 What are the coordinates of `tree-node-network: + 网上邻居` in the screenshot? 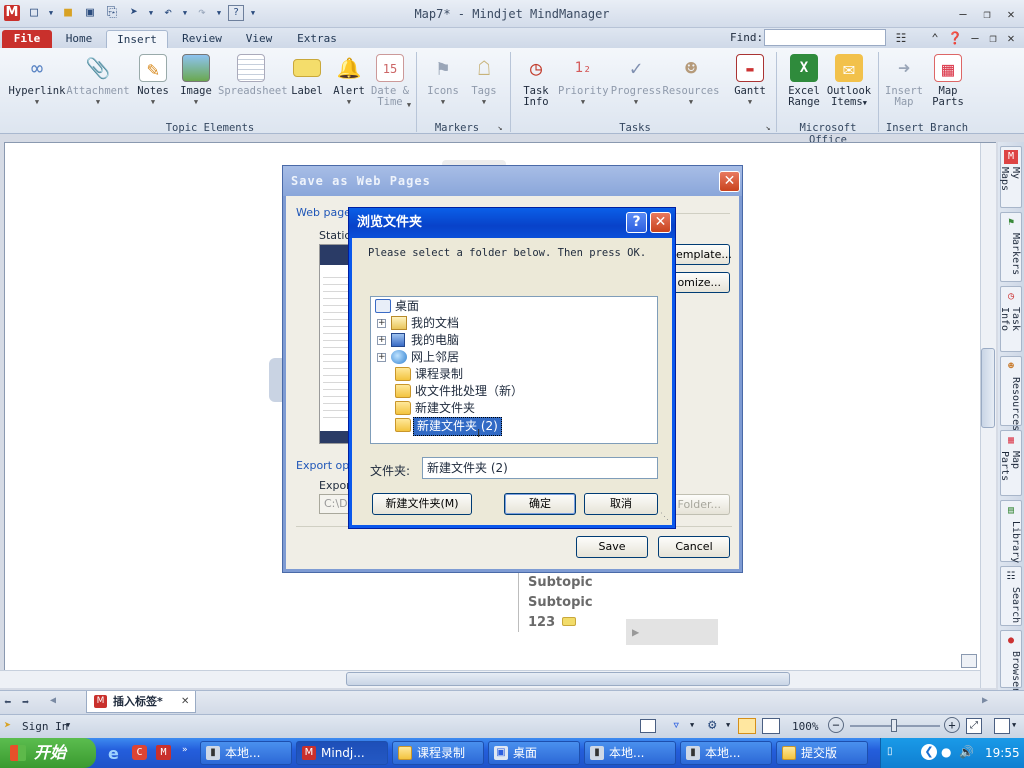 It's located at (512, 357).